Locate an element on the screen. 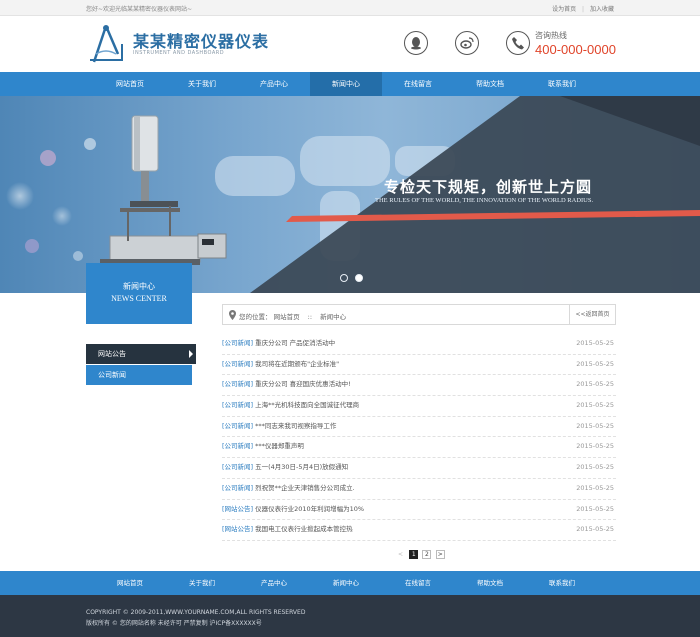  footer-nav-about: 关于我们 is located at coordinates (202, 583).